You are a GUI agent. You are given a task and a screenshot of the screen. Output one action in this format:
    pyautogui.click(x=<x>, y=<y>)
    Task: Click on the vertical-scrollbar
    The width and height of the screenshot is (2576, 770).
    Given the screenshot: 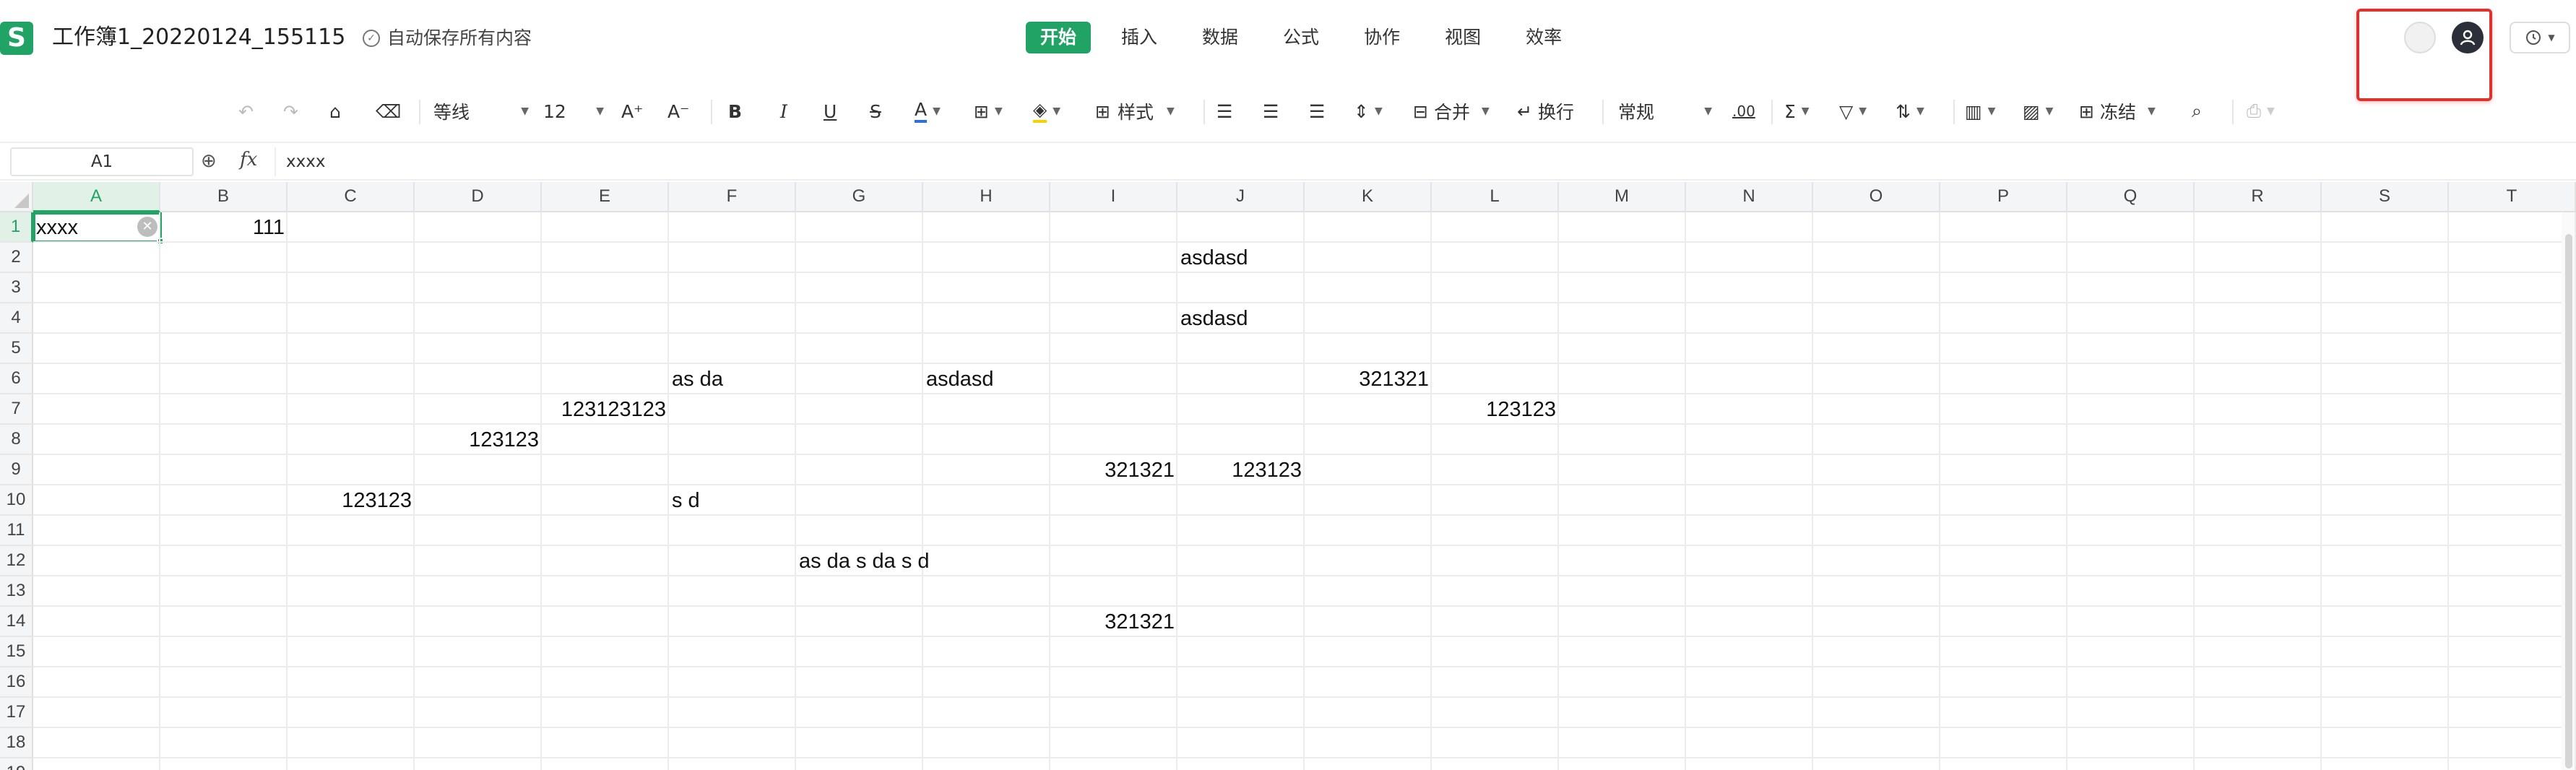 What is the action you would take?
    pyautogui.click(x=2569, y=491)
    